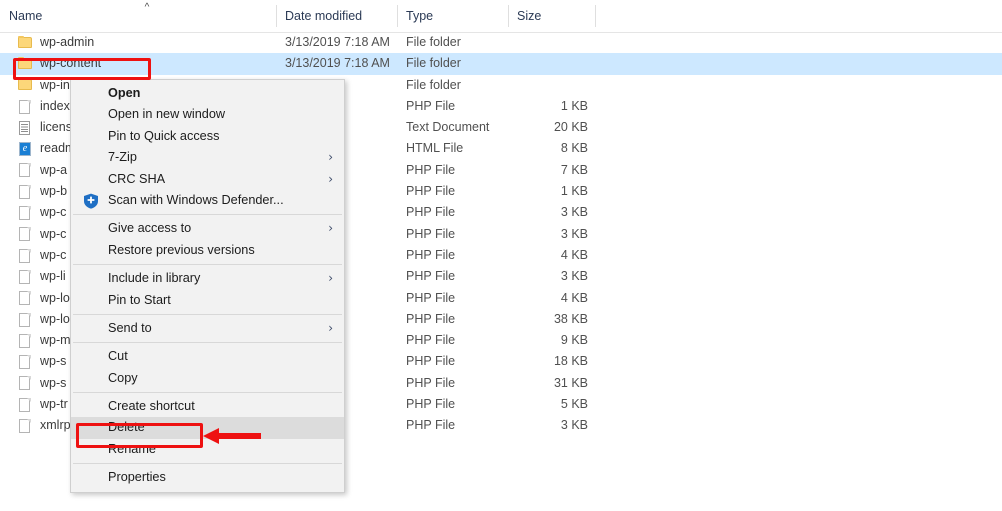 Image resolution: width=1002 pixels, height=511 pixels. What do you see at coordinates (71, 63) in the screenshot?
I see `file-name-label: wp-content` at bounding box center [71, 63].